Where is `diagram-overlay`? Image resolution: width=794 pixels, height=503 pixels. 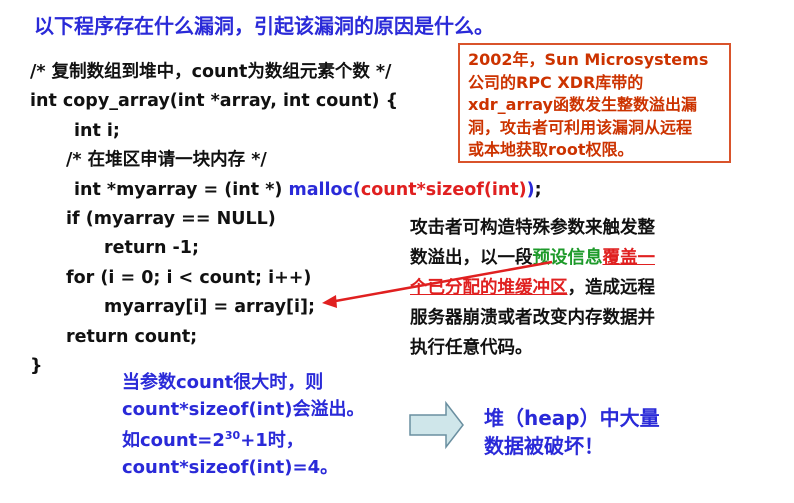
diagram-overlay is located at coordinates (437, 355).